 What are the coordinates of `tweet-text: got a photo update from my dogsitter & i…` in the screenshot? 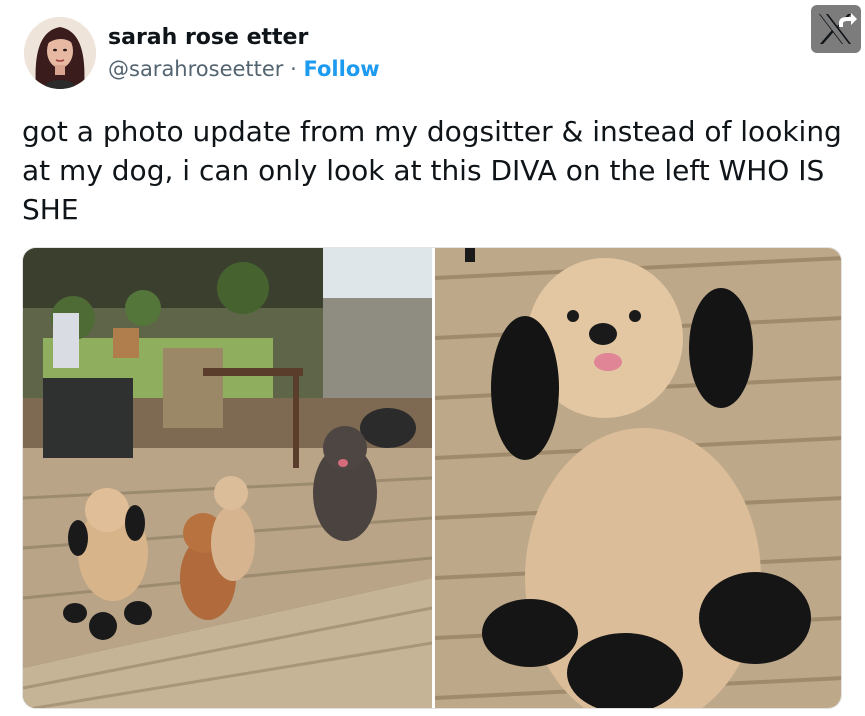 It's located at (432, 170).